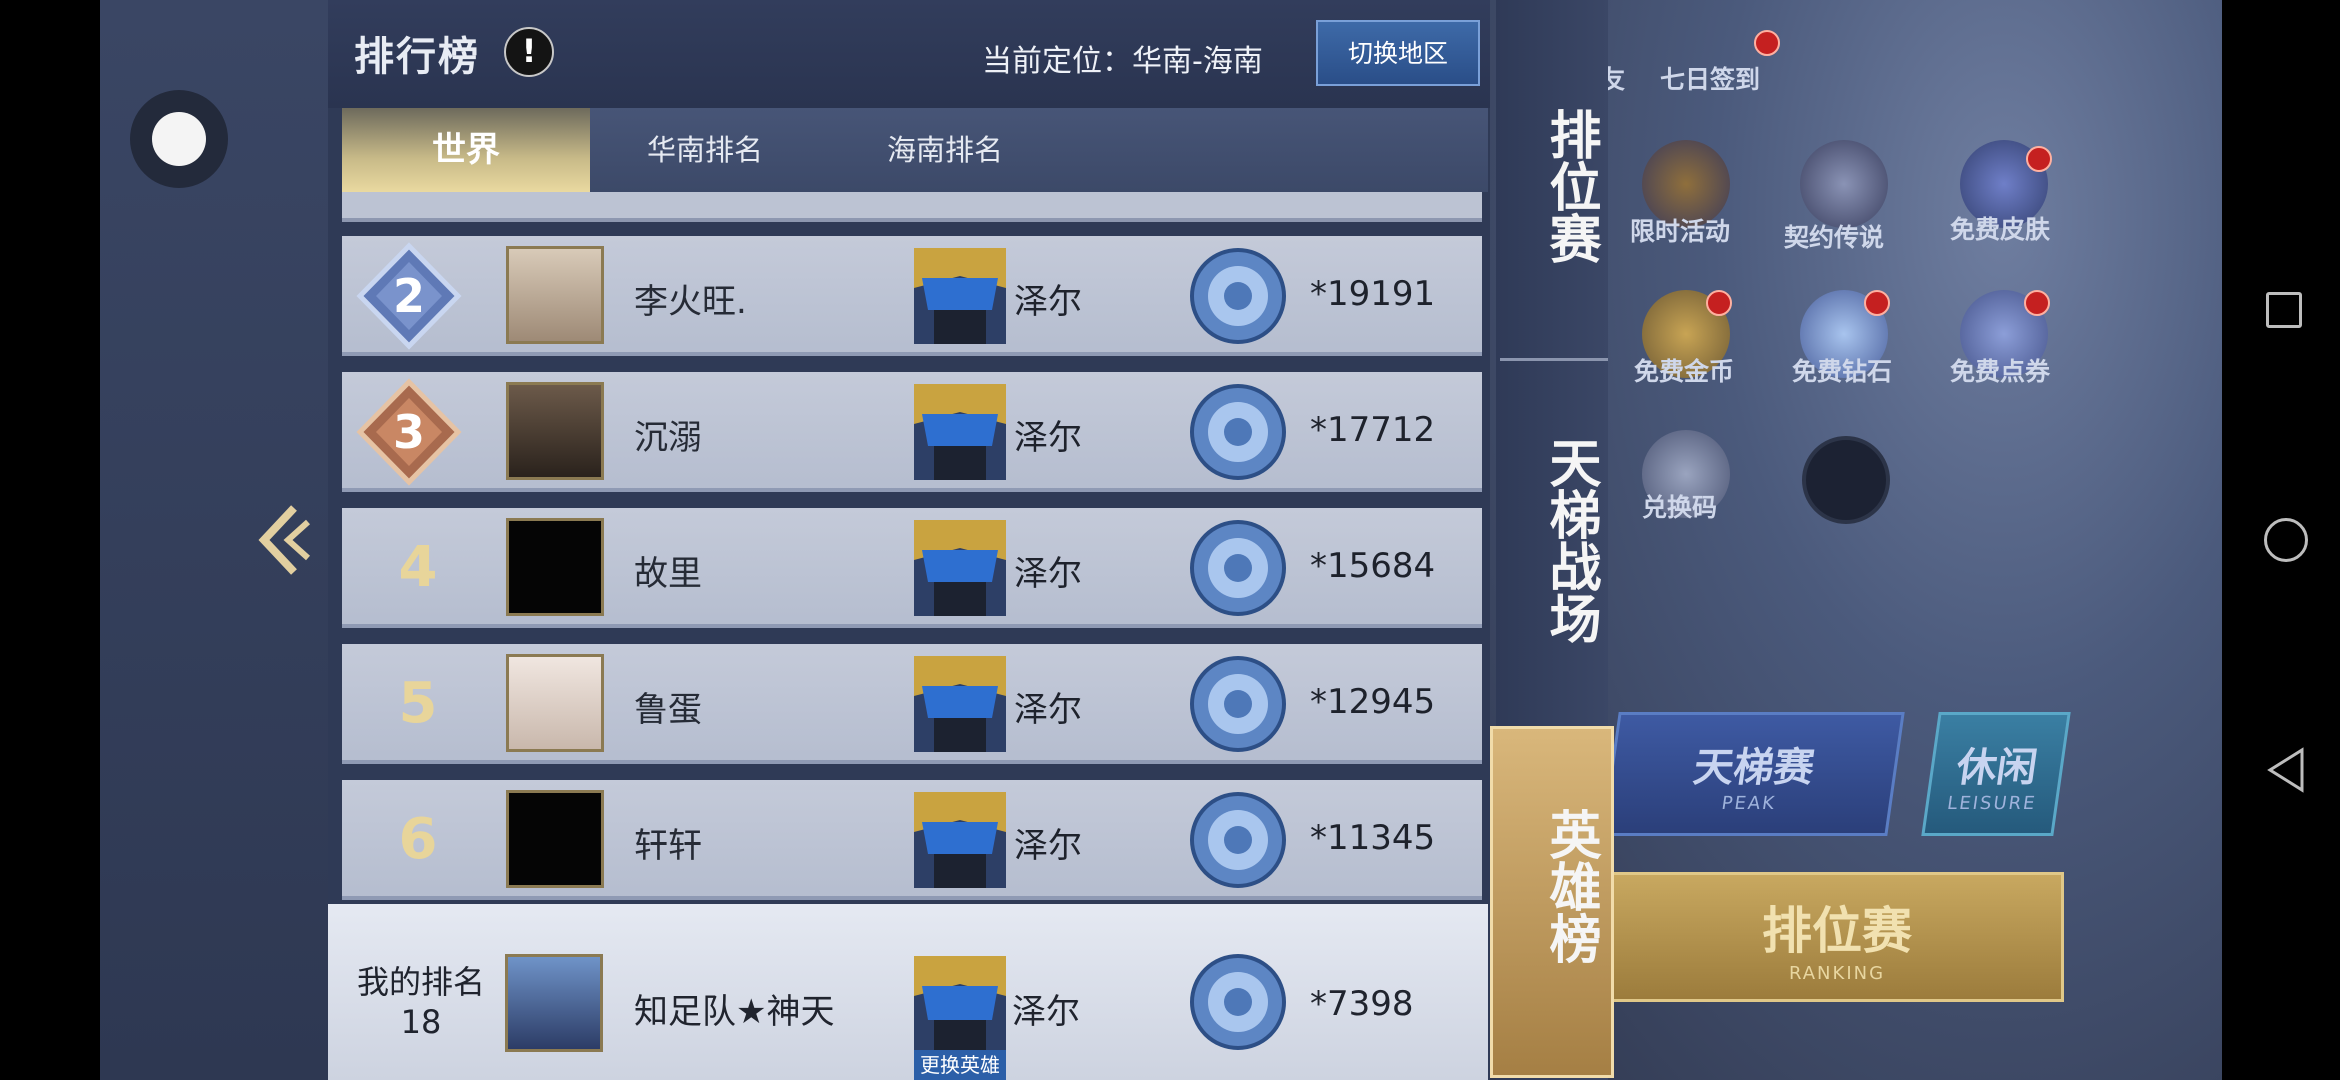 Image resolution: width=2340 pixels, height=1080 pixels. Describe the element at coordinates (1554, 359) in the screenshot. I see `side-menu-divider` at that location.